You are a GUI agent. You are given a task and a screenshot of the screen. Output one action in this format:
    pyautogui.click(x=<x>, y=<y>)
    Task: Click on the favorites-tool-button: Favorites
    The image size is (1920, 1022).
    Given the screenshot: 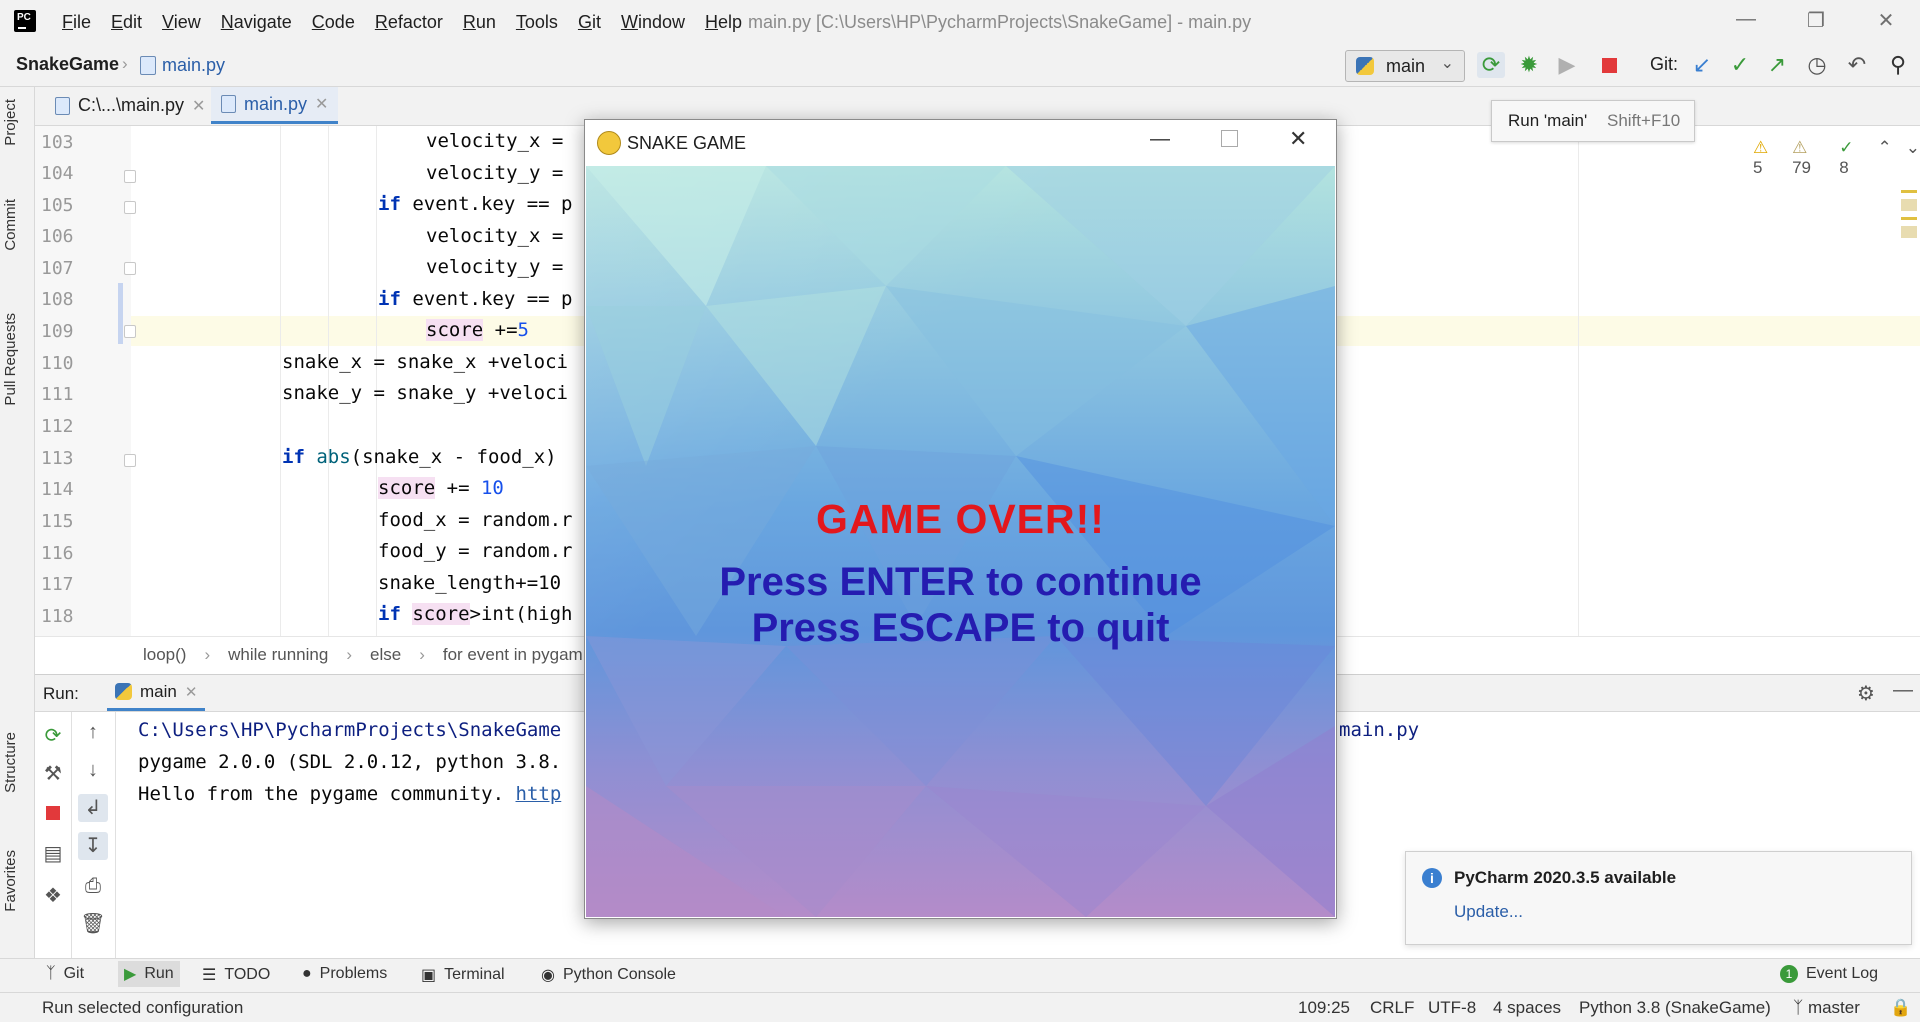 What is the action you would take?
    pyautogui.click(x=10, y=881)
    